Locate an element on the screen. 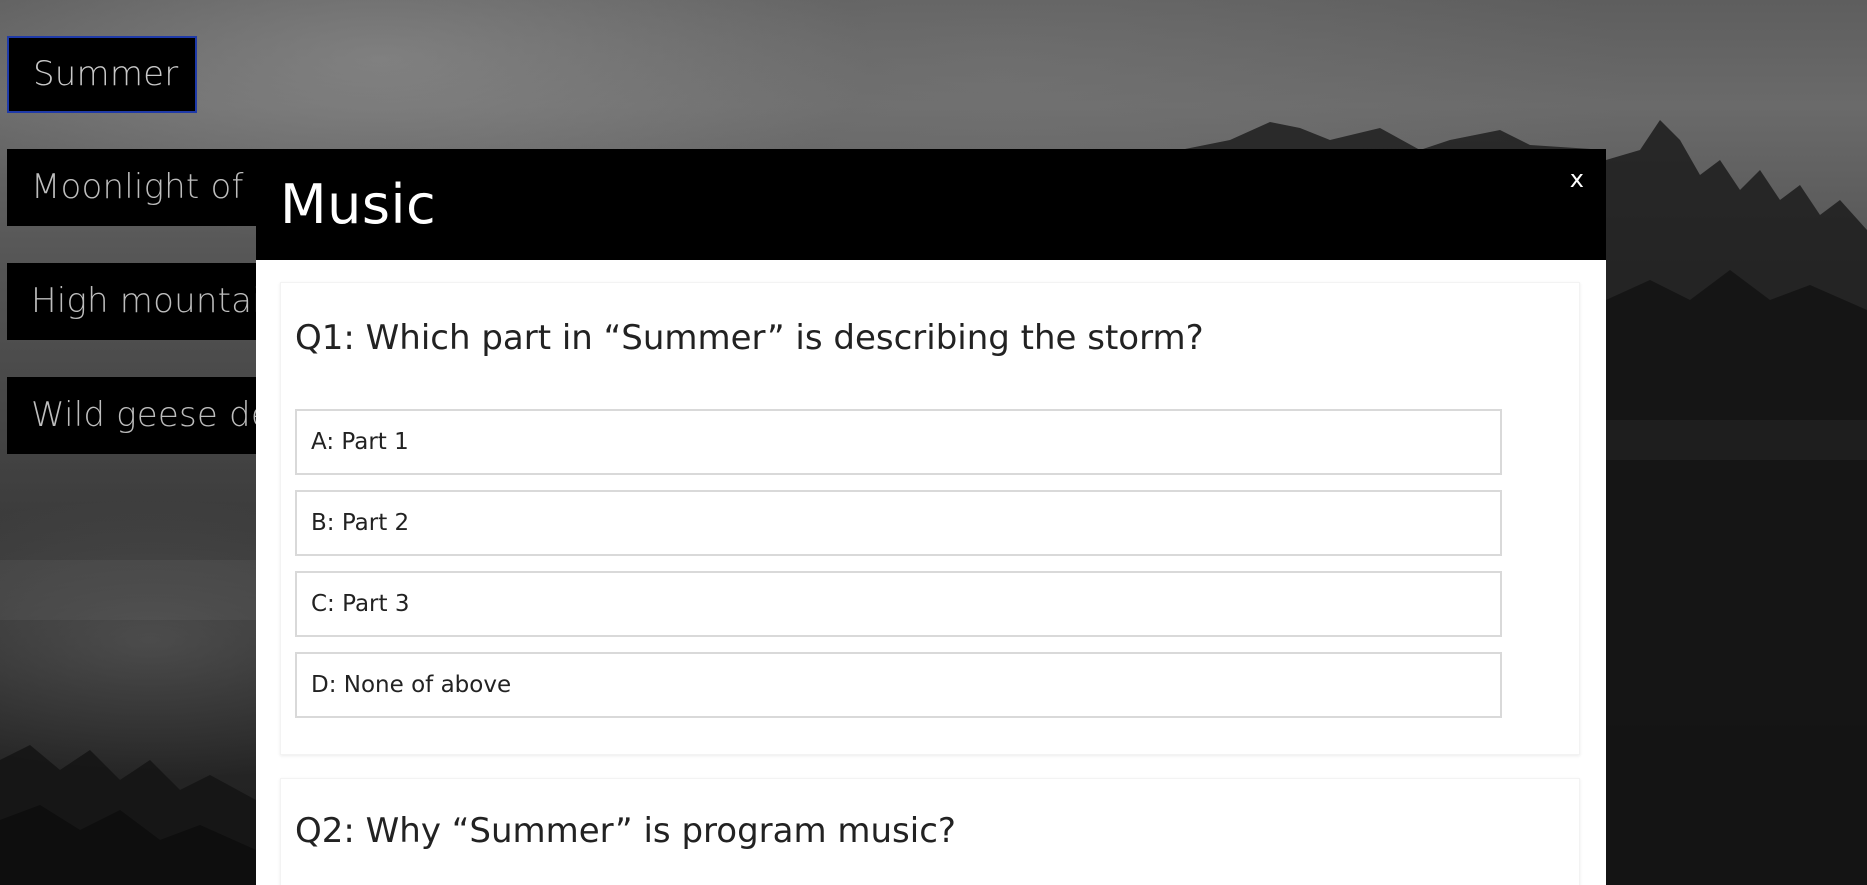  close-button: x is located at coordinates (1577, 179).